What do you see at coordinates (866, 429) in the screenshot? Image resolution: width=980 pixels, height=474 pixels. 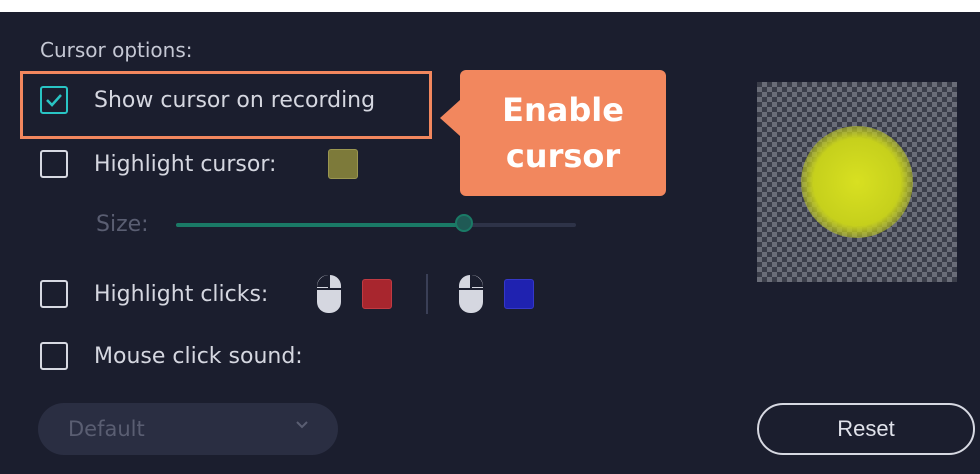 I see `reset-button: Reset` at bounding box center [866, 429].